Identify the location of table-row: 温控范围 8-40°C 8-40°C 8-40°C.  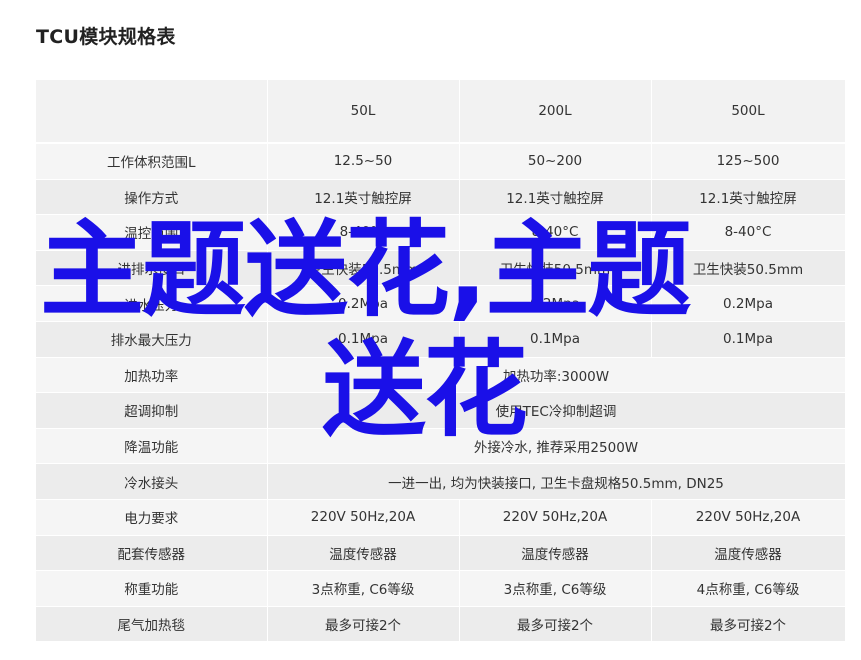
(441, 232).